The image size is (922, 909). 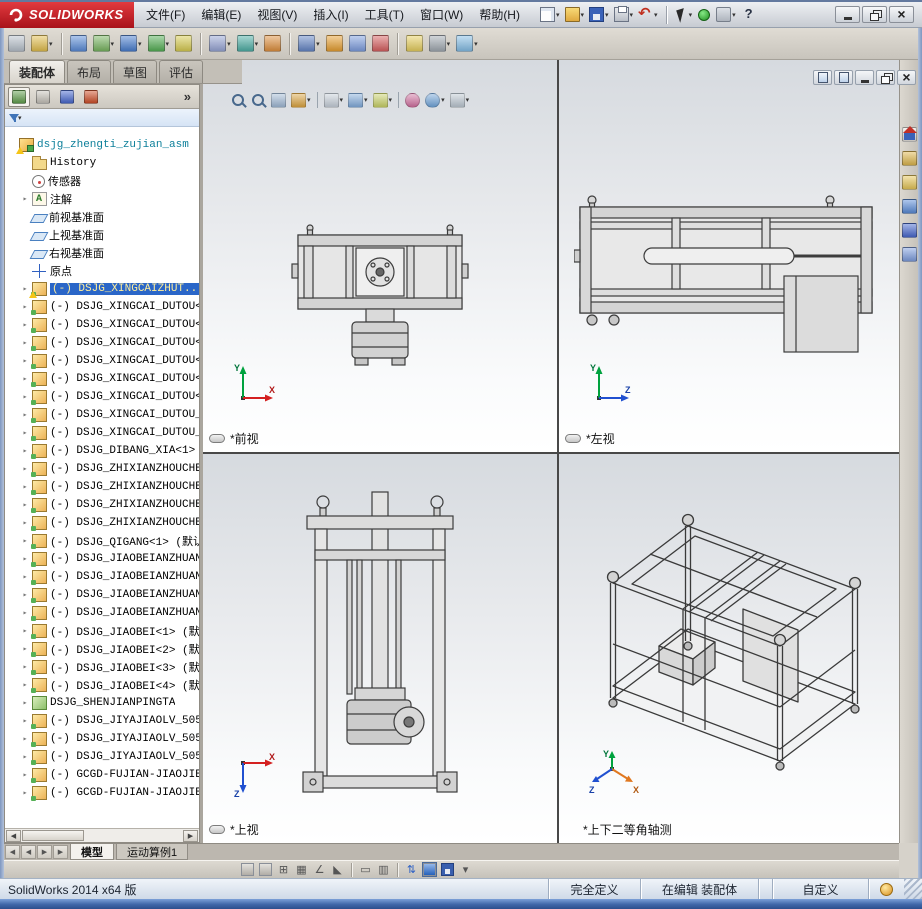 What do you see at coordinates (131, 44) in the screenshot?
I see `toolbar-smart-fasteners-button: ▾` at bounding box center [131, 44].